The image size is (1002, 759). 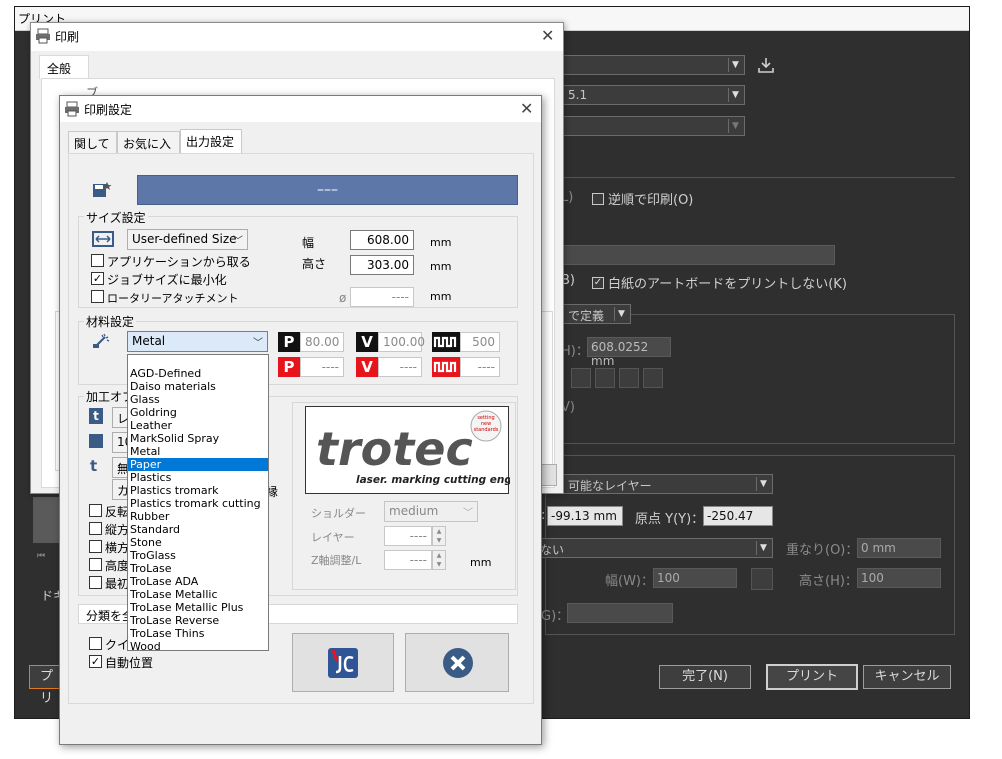 What do you see at coordinates (439, 536) in the screenshot?
I see `layer-spinner: ▲ ▼` at bounding box center [439, 536].